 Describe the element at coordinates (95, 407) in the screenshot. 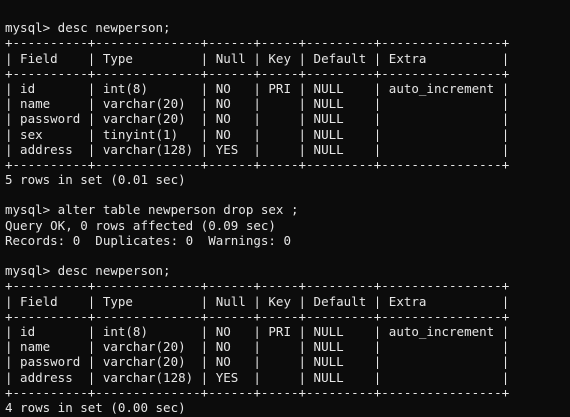

I see `result-summary: 4 rows in set (0.00 sec)` at that location.